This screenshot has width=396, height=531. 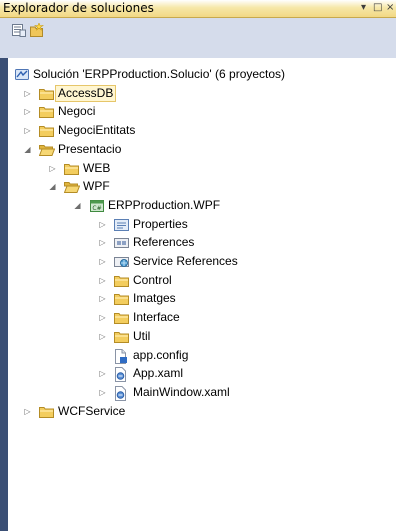 I want to click on panel-toolbar, so click(x=198, y=38).